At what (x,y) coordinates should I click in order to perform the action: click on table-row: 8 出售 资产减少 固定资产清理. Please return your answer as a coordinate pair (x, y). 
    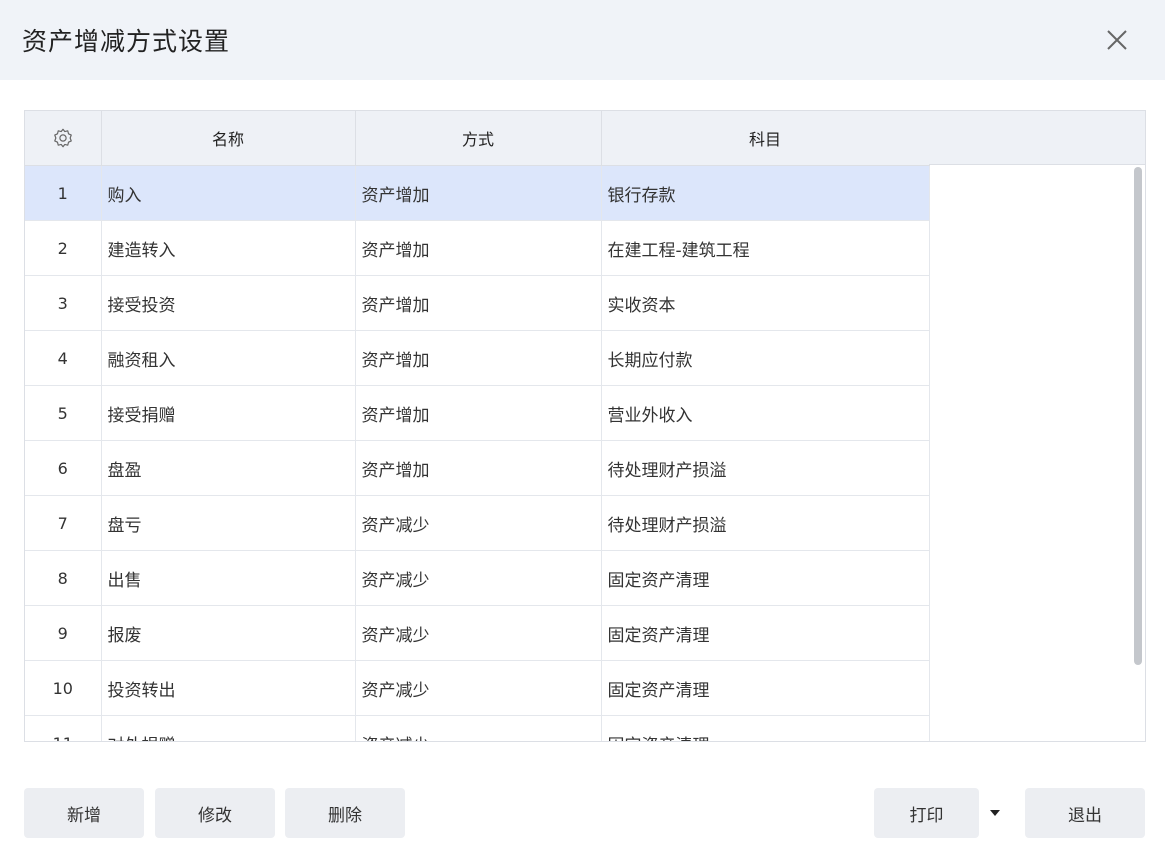
    Looking at the image, I should click on (477, 578).